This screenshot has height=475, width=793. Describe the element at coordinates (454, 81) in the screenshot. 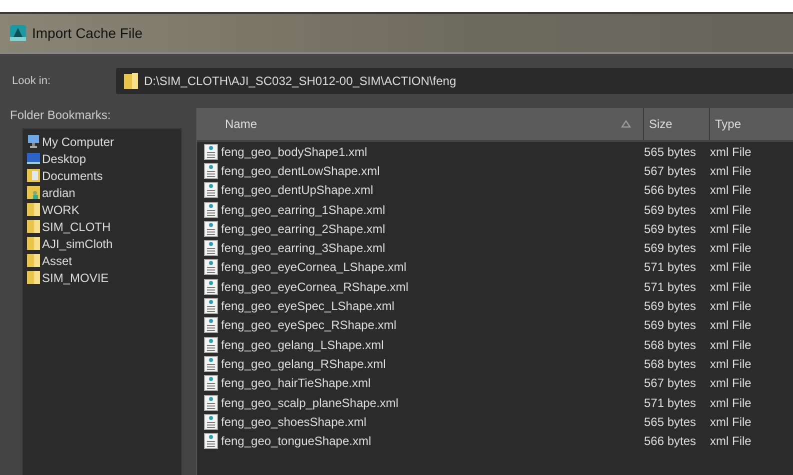

I see `look-in-field: D:\SIM_CLOTH\AJI_SC032_SH012-00_SIM\ACTION\feng` at that location.